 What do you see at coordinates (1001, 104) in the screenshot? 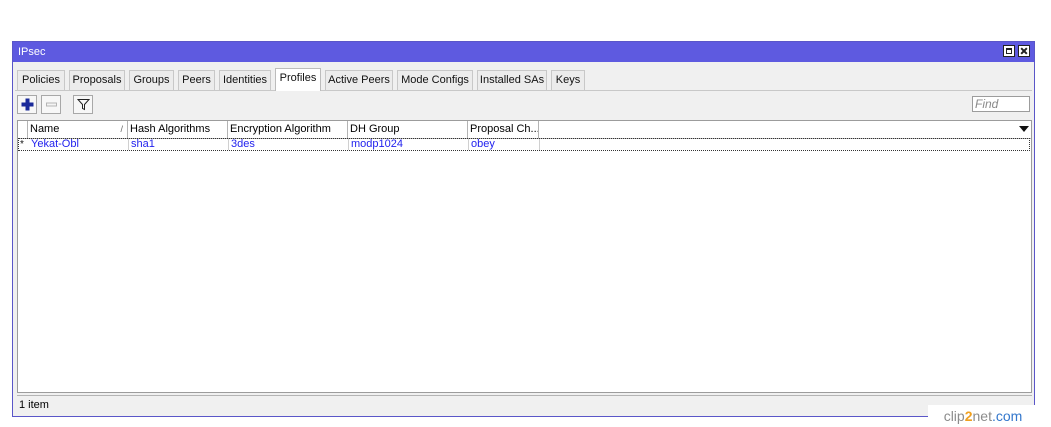
I see `find-input: Find` at bounding box center [1001, 104].